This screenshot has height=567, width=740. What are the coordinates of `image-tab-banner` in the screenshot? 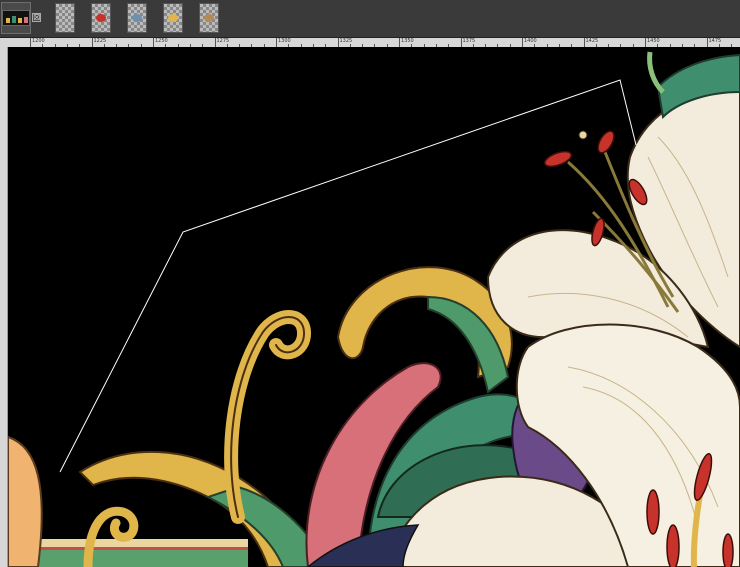 It's located at (16, 18).